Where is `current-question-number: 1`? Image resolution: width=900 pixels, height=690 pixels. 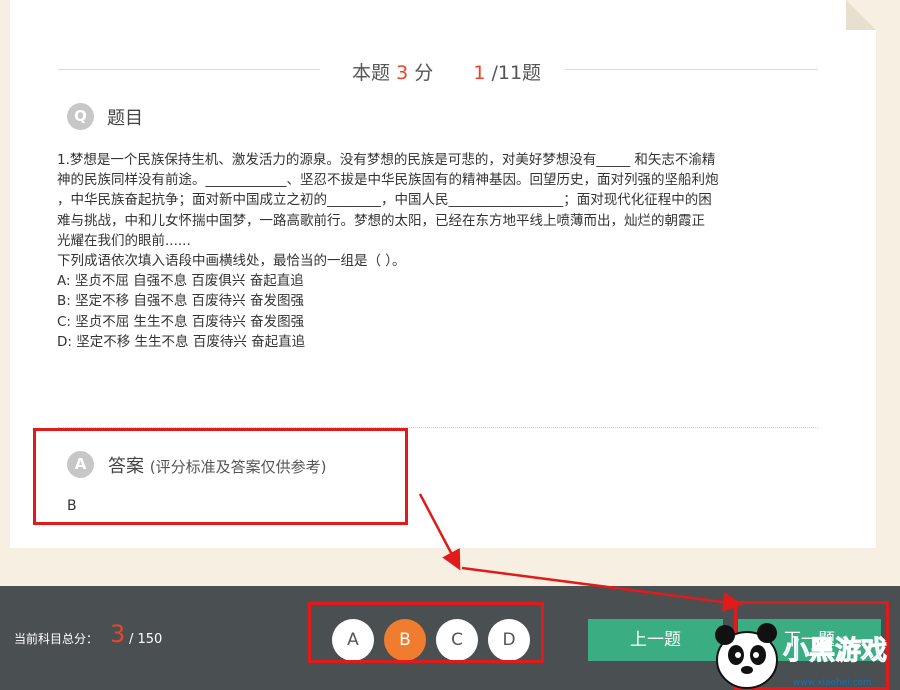 current-question-number: 1 is located at coordinates (479, 73).